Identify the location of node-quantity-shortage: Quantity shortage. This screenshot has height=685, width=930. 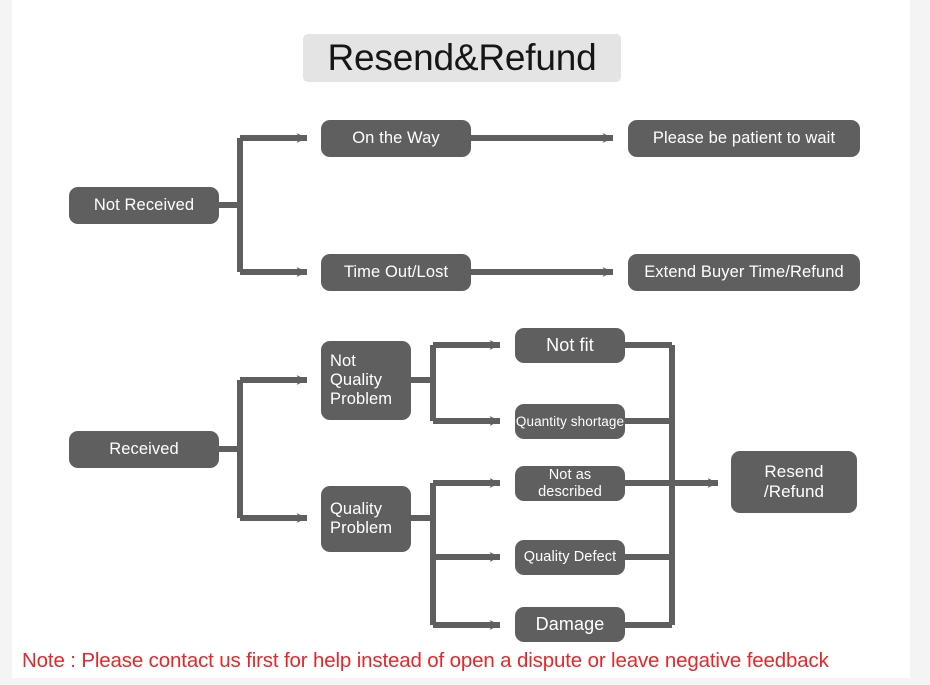
(570, 421).